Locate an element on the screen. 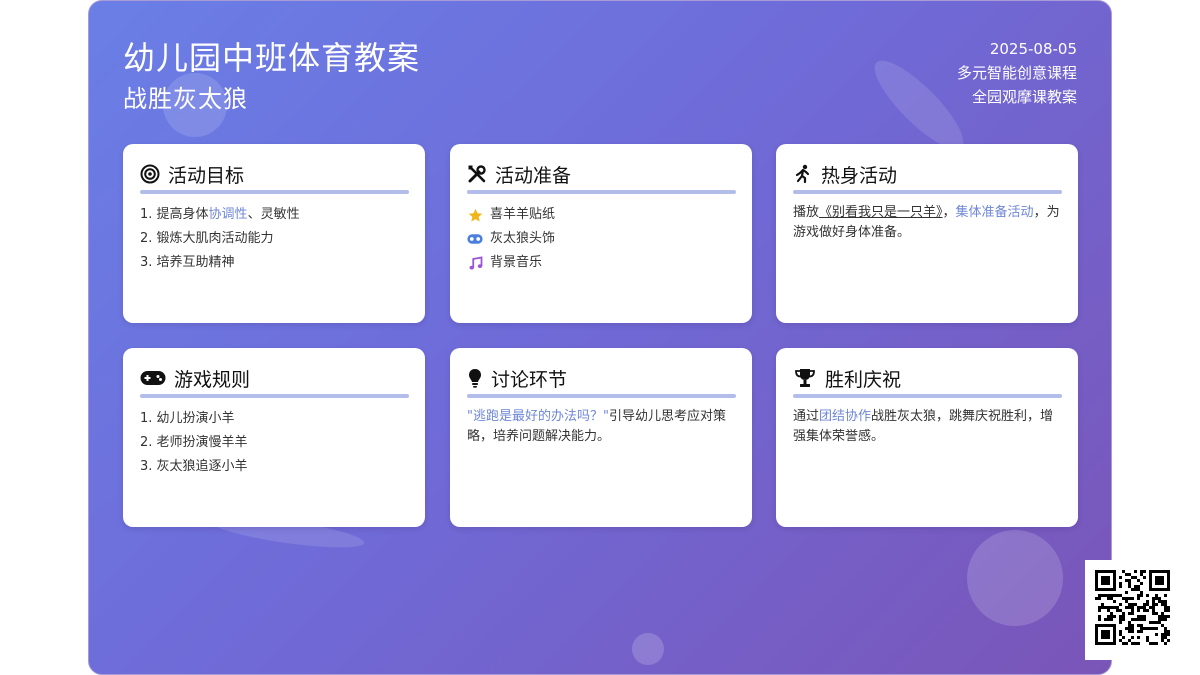  gamepad-icon is located at coordinates (153, 378).